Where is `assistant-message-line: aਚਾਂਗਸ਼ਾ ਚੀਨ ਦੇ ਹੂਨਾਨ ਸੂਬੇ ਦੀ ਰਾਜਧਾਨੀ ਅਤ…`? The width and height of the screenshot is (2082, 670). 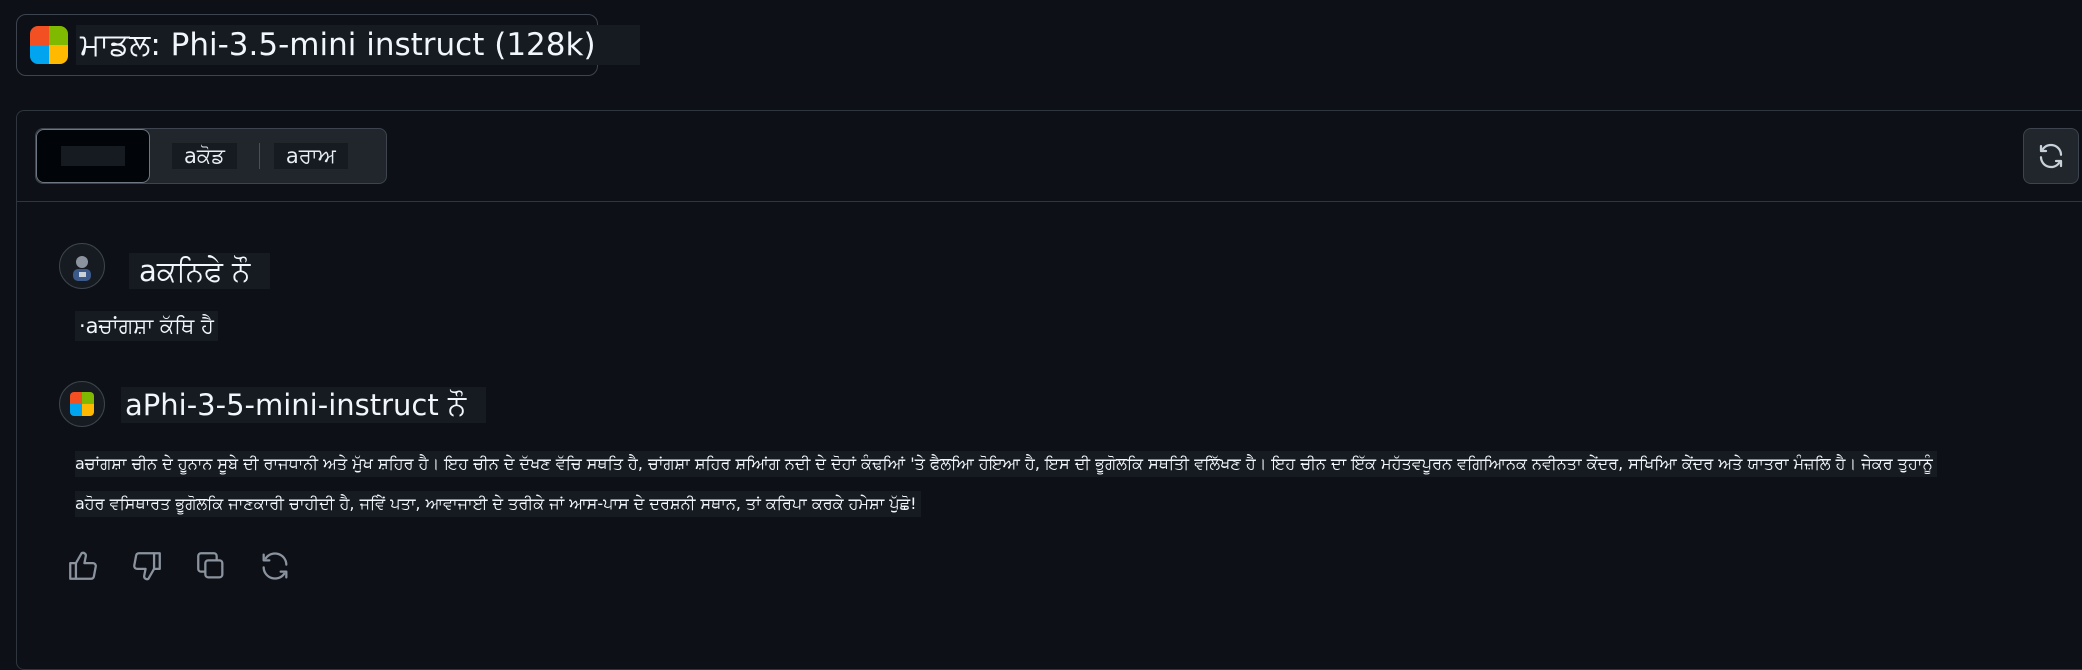
assistant-message-line: aਚਾਂਗਸ਼ਾ ਚੀਨ ਦੇ ਹੂਨਾਨ ਸੂਬੇ ਦੀ ਰਾਜਧਾਨੀ ਅਤ… is located at coordinates (1006, 464).